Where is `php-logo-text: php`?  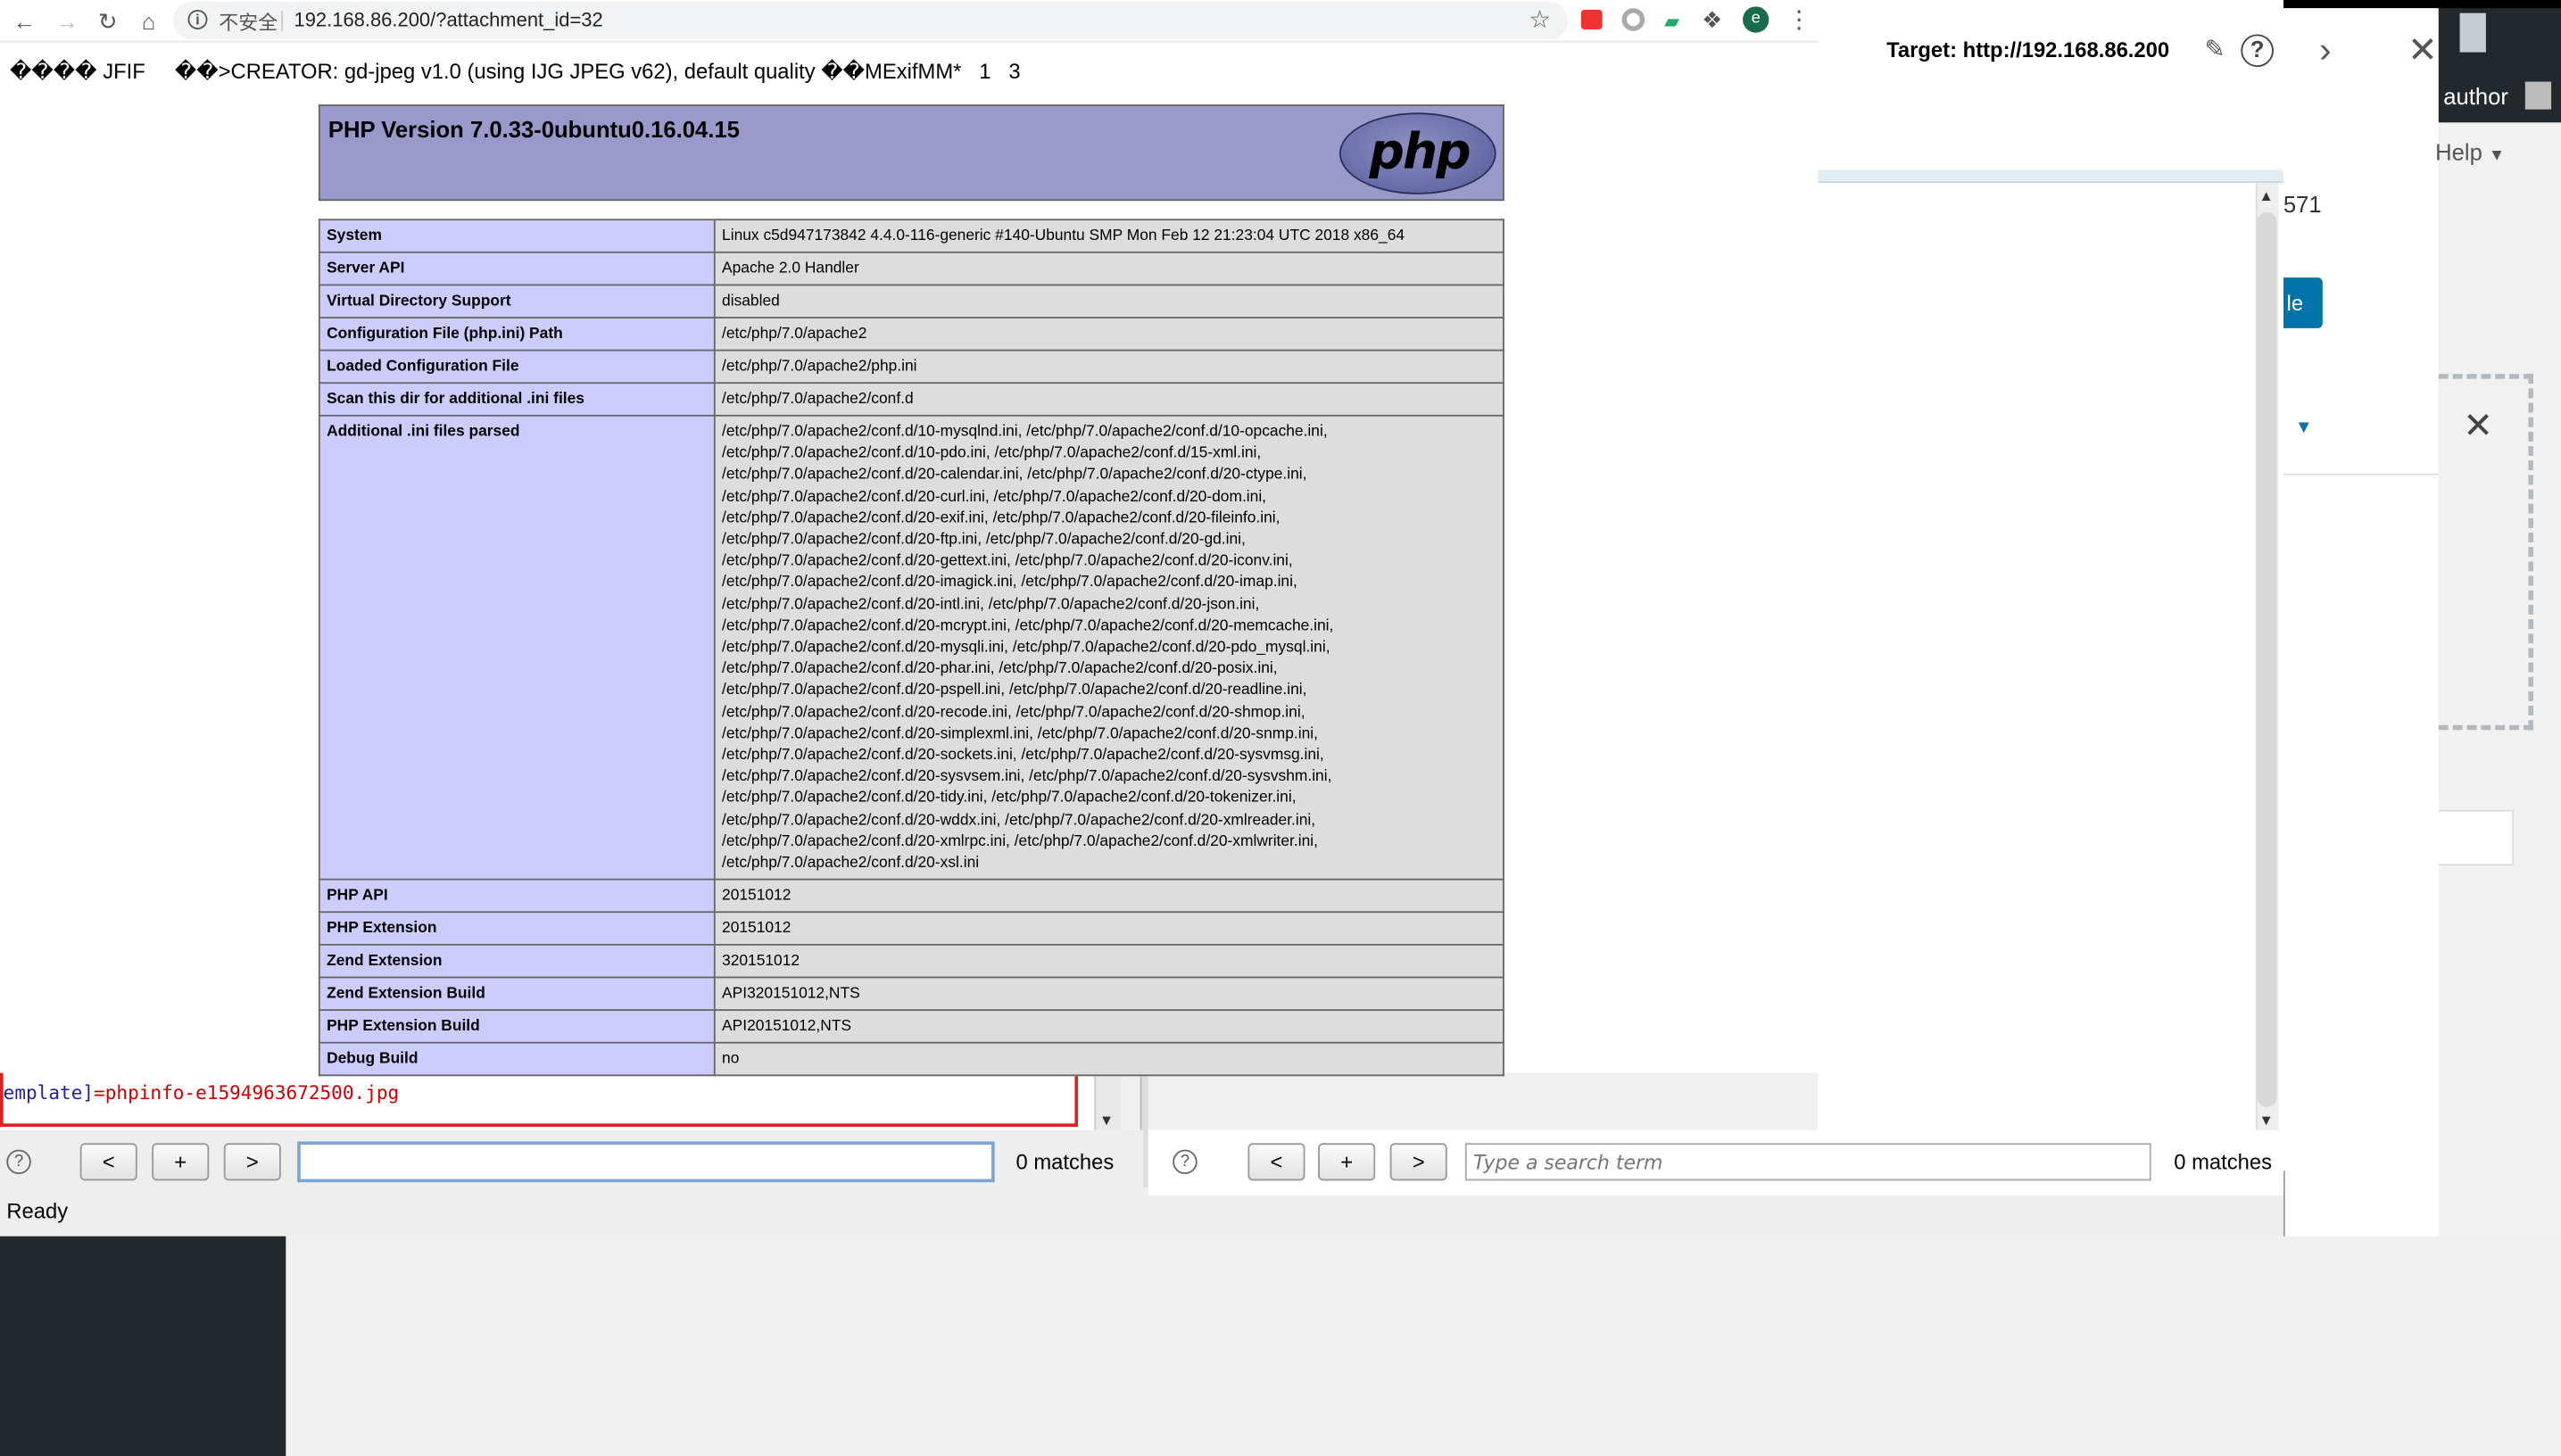 php-logo-text: php is located at coordinates (1420, 153).